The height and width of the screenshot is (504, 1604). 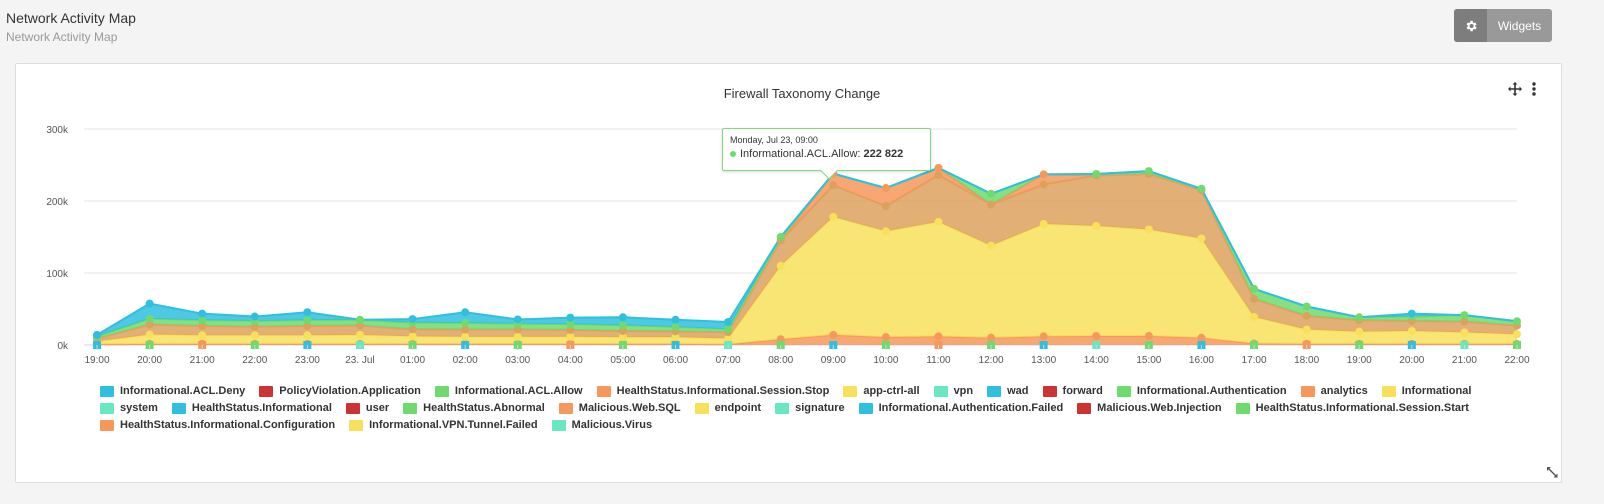 I want to click on legend-item: HealthStatus.Informational, so click(x=251, y=408).